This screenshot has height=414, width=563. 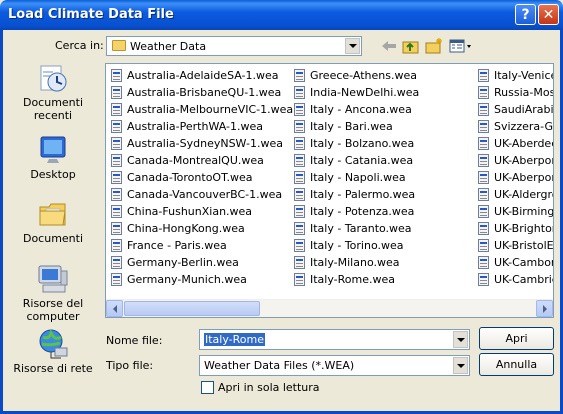 I want to click on place-computer: Risorse del computer, so click(x=53, y=293).